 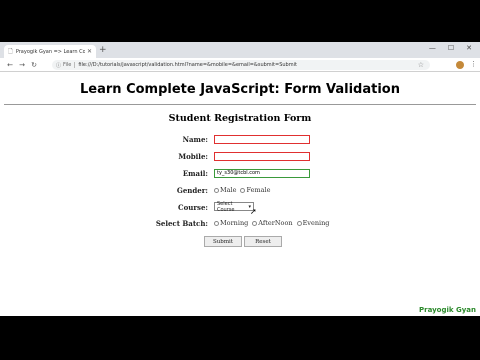 What do you see at coordinates (262, 139) in the screenshot?
I see `name-field` at bounding box center [262, 139].